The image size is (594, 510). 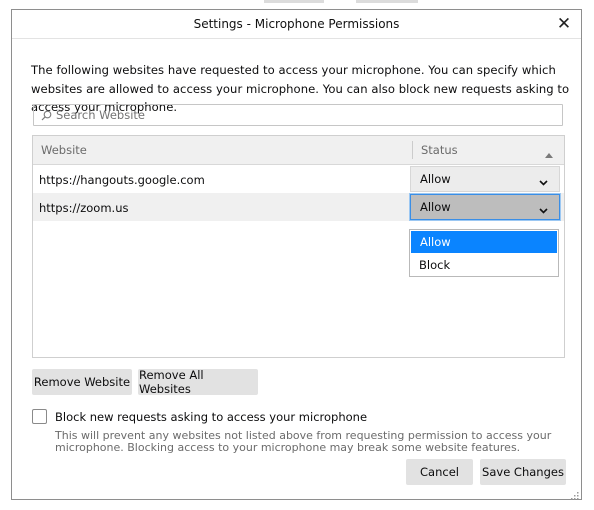 What do you see at coordinates (298, 150) in the screenshot?
I see `table-header: Website Status` at bounding box center [298, 150].